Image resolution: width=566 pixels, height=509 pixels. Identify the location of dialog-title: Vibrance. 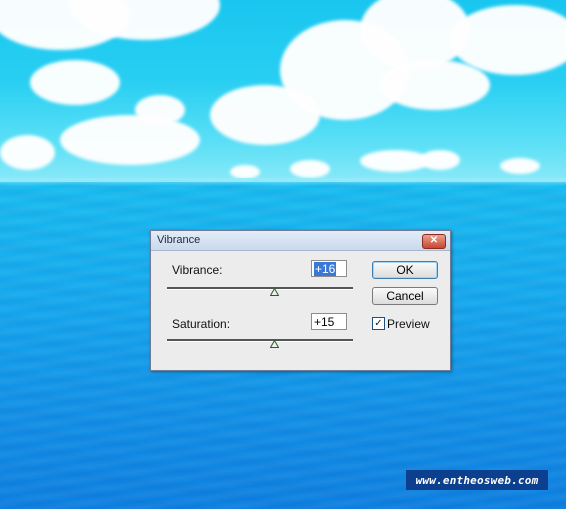
(179, 240).